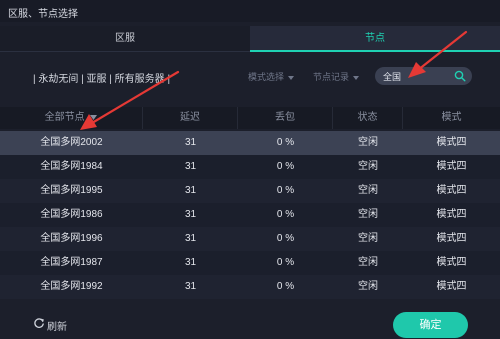 Image resolution: width=500 pixels, height=339 pixels. I want to click on search-box, so click(423, 76).